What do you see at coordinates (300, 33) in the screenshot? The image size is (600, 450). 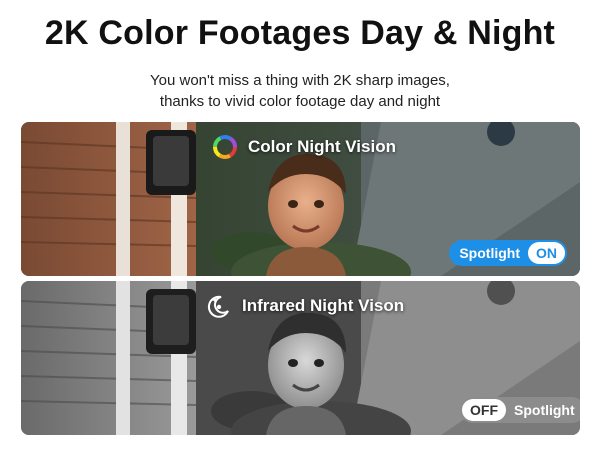 I see `page-title: 2K Color Footages Day & Night` at bounding box center [300, 33].